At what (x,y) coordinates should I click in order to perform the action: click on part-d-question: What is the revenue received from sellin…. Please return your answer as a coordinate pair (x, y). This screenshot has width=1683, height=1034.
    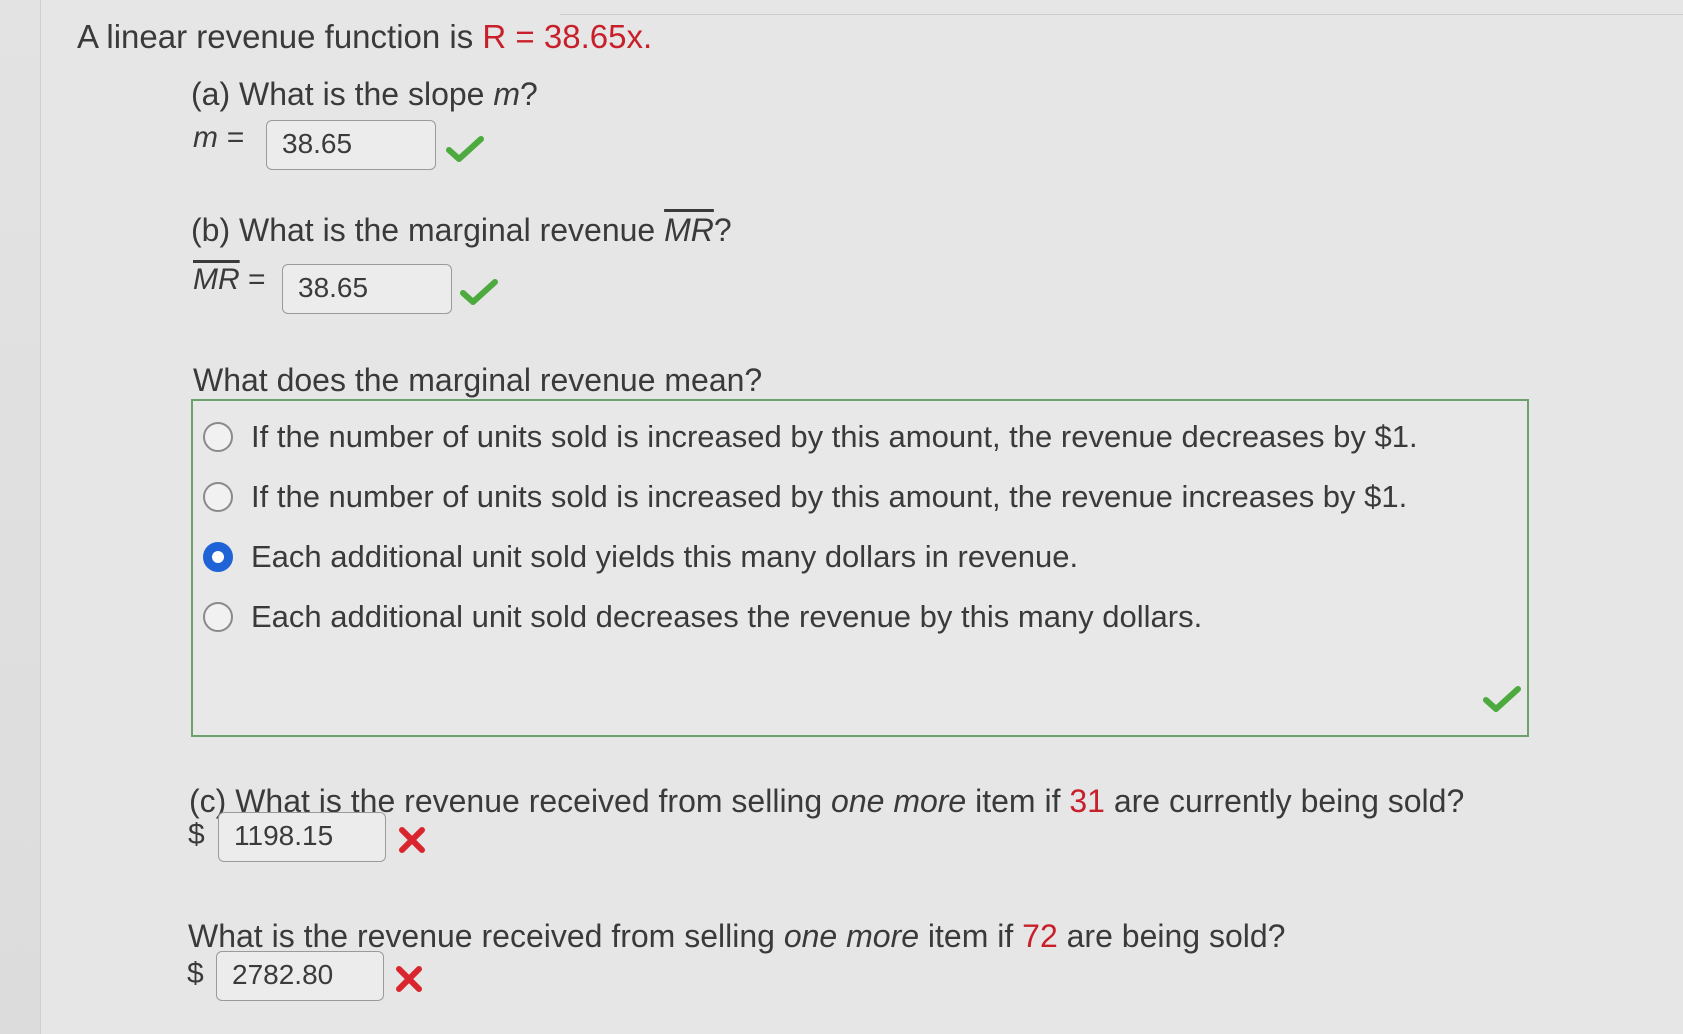
    Looking at the image, I should click on (736, 936).